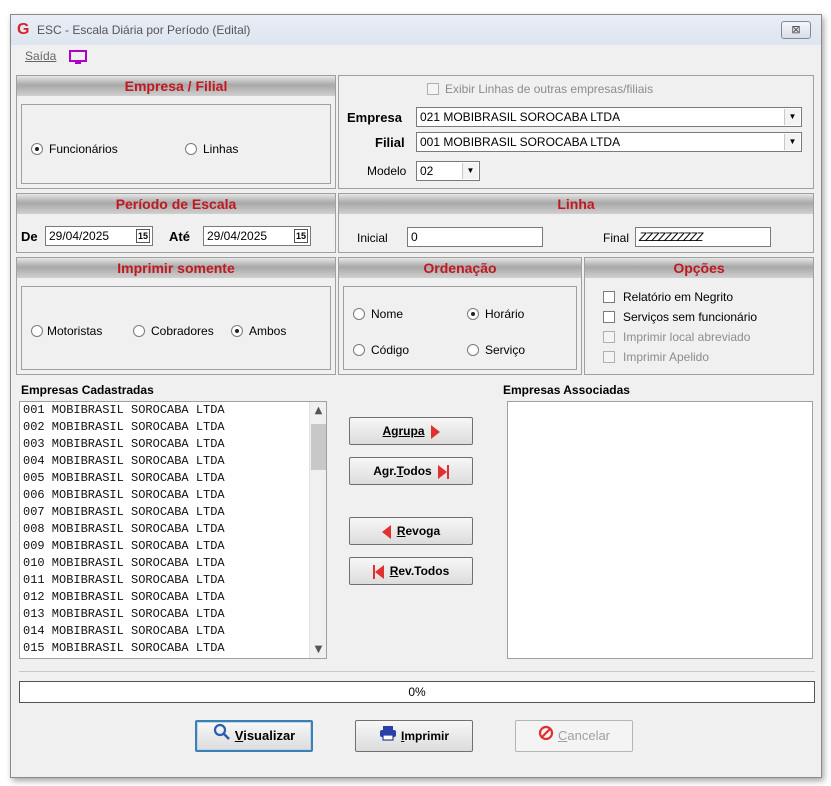 The width and height of the screenshot is (831, 786). What do you see at coordinates (40, 56) in the screenshot?
I see `menu-saida: Saída` at bounding box center [40, 56].